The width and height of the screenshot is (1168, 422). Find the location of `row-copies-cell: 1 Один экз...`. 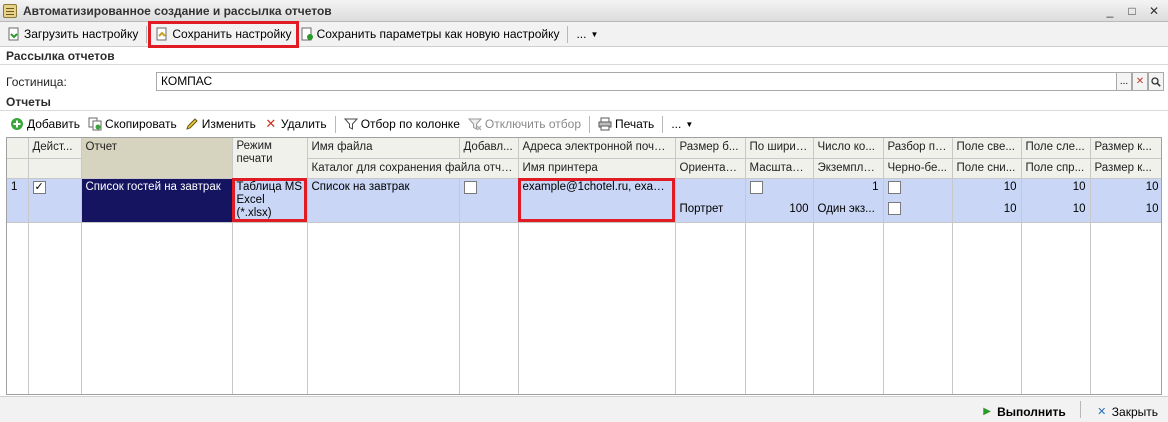

row-copies-cell: 1 Один экз... is located at coordinates (848, 200).